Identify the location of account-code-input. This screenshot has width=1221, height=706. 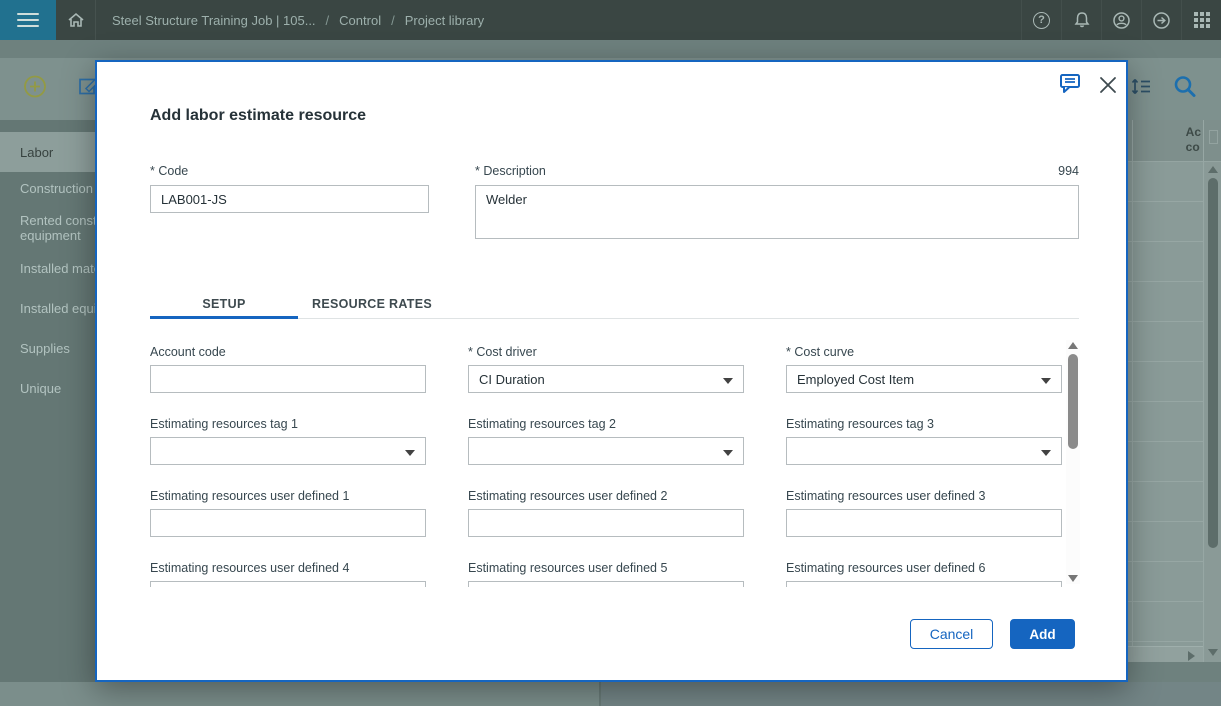
(288, 379).